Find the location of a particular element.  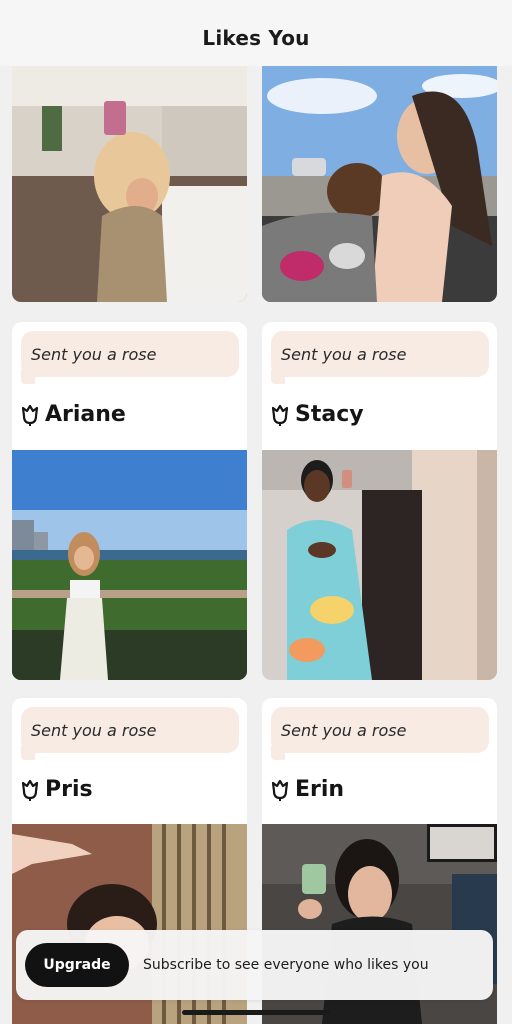

profile-name-row: Erin is located at coordinates (307, 789).